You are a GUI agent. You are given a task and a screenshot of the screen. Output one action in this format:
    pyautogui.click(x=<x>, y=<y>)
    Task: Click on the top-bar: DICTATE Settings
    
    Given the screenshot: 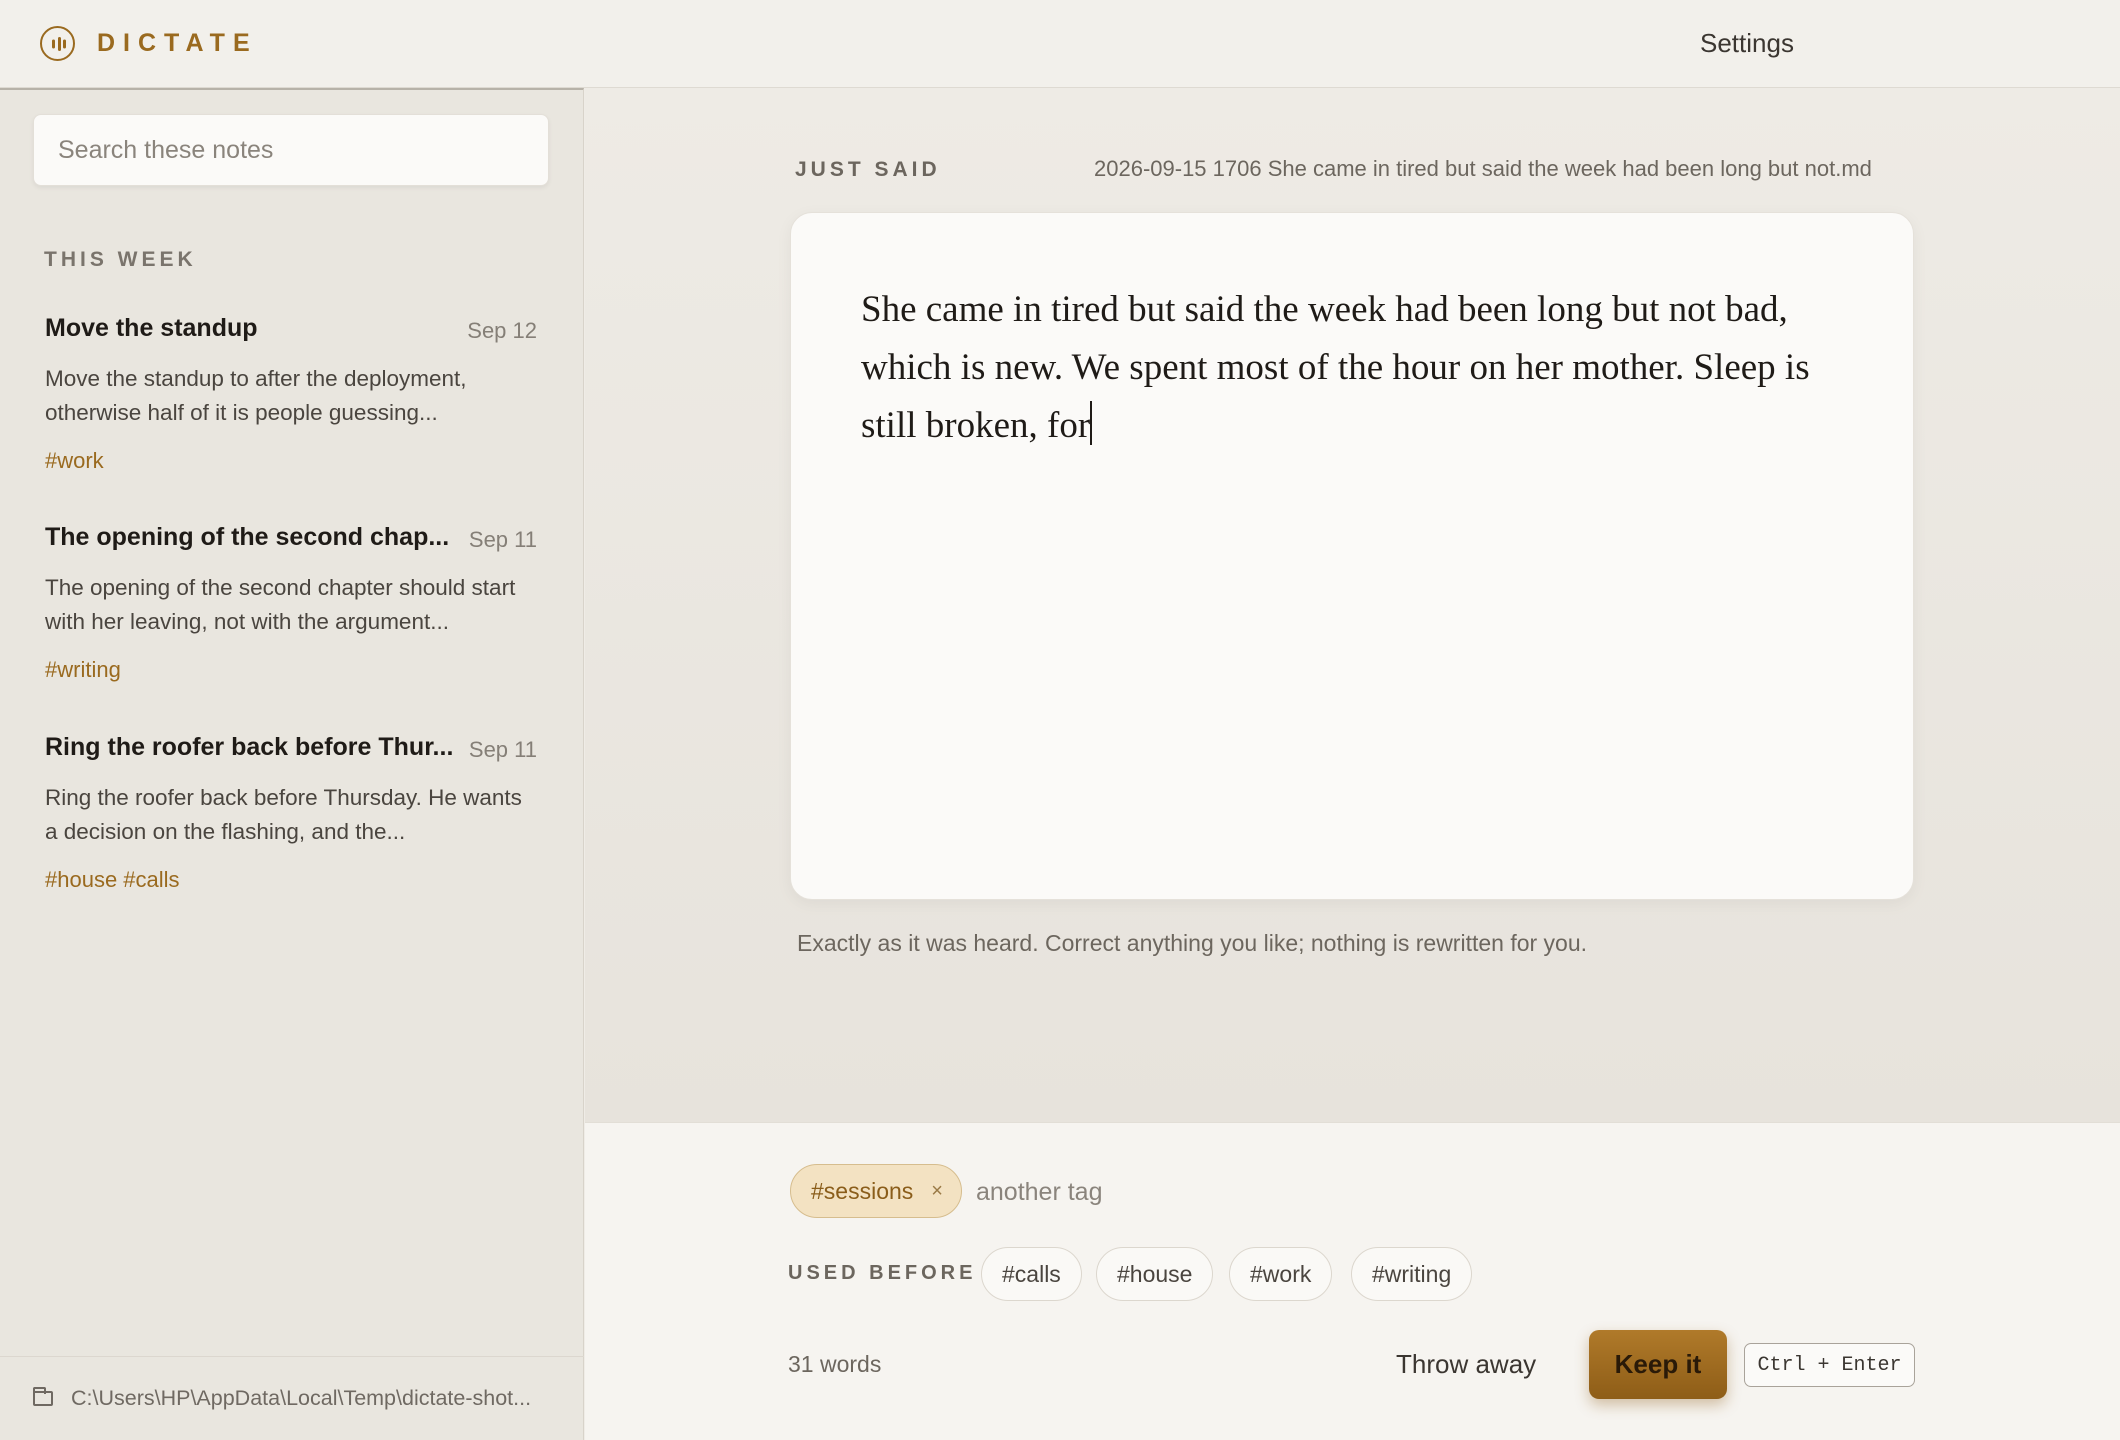 What is the action you would take?
    pyautogui.click(x=1060, y=44)
    